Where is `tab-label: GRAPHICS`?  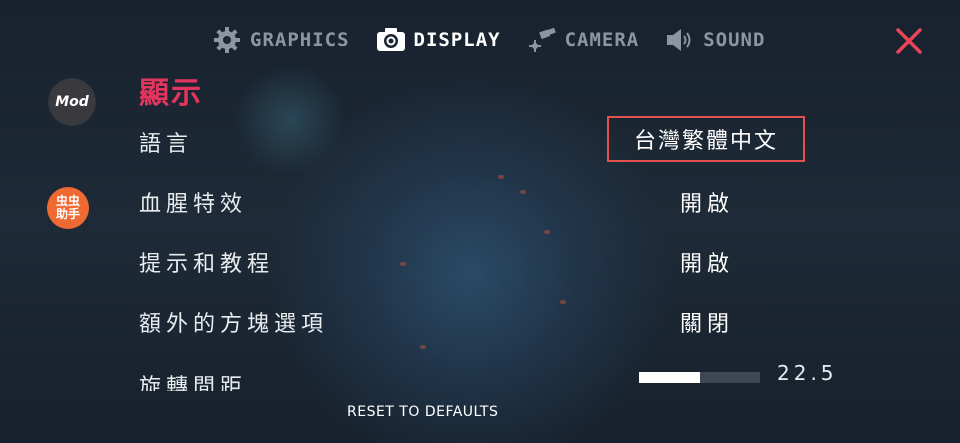
tab-label: GRAPHICS is located at coordinates (300, 40).